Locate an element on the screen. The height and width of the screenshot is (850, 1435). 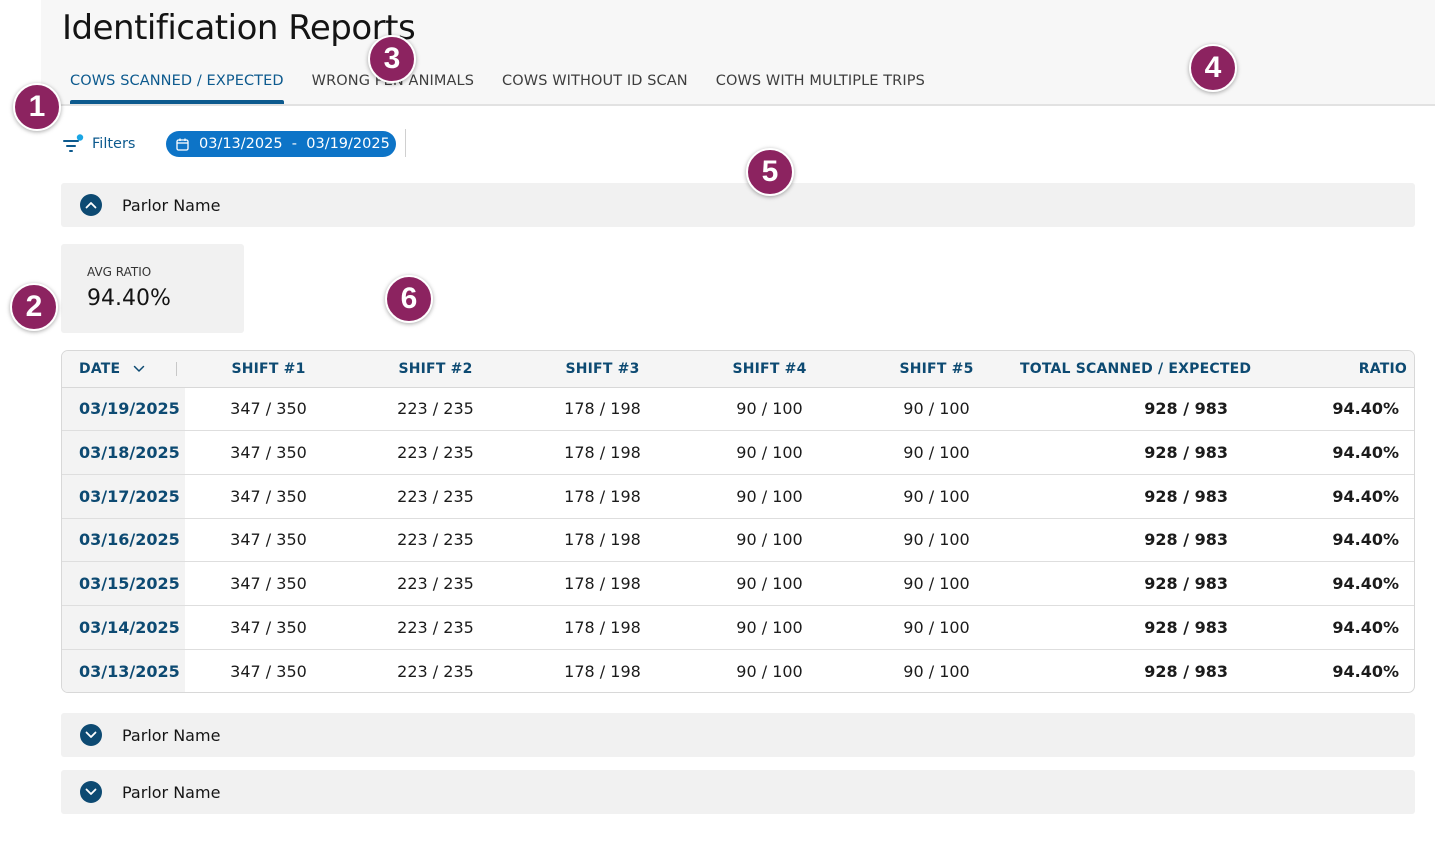
chevron-up-icon is located at coordinates (91, 205).